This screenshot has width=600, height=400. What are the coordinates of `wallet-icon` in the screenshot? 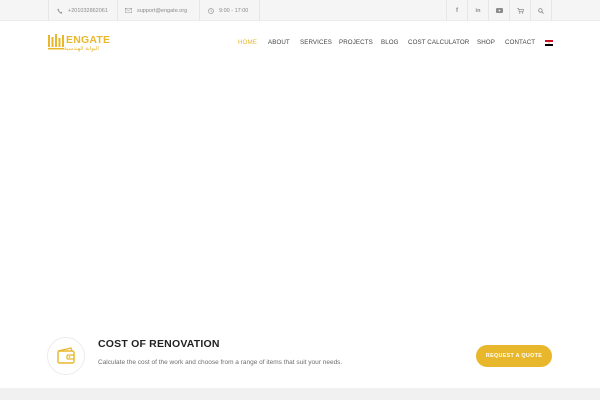 It's located at (66, 355).